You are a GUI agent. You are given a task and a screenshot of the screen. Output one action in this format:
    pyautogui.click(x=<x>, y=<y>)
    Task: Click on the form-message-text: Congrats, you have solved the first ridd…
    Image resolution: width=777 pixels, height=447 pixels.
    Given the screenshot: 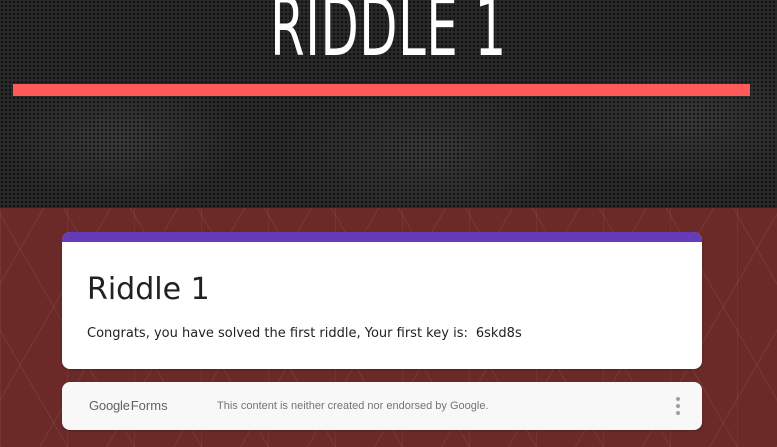 What is the action you would take?
    pyautogui.click(x=277, y=333)
    